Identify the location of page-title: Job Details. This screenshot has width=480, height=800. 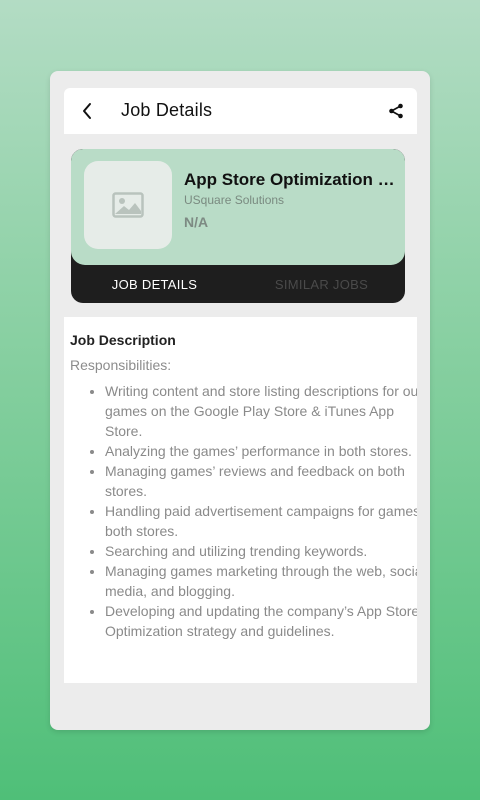
(167, 110).